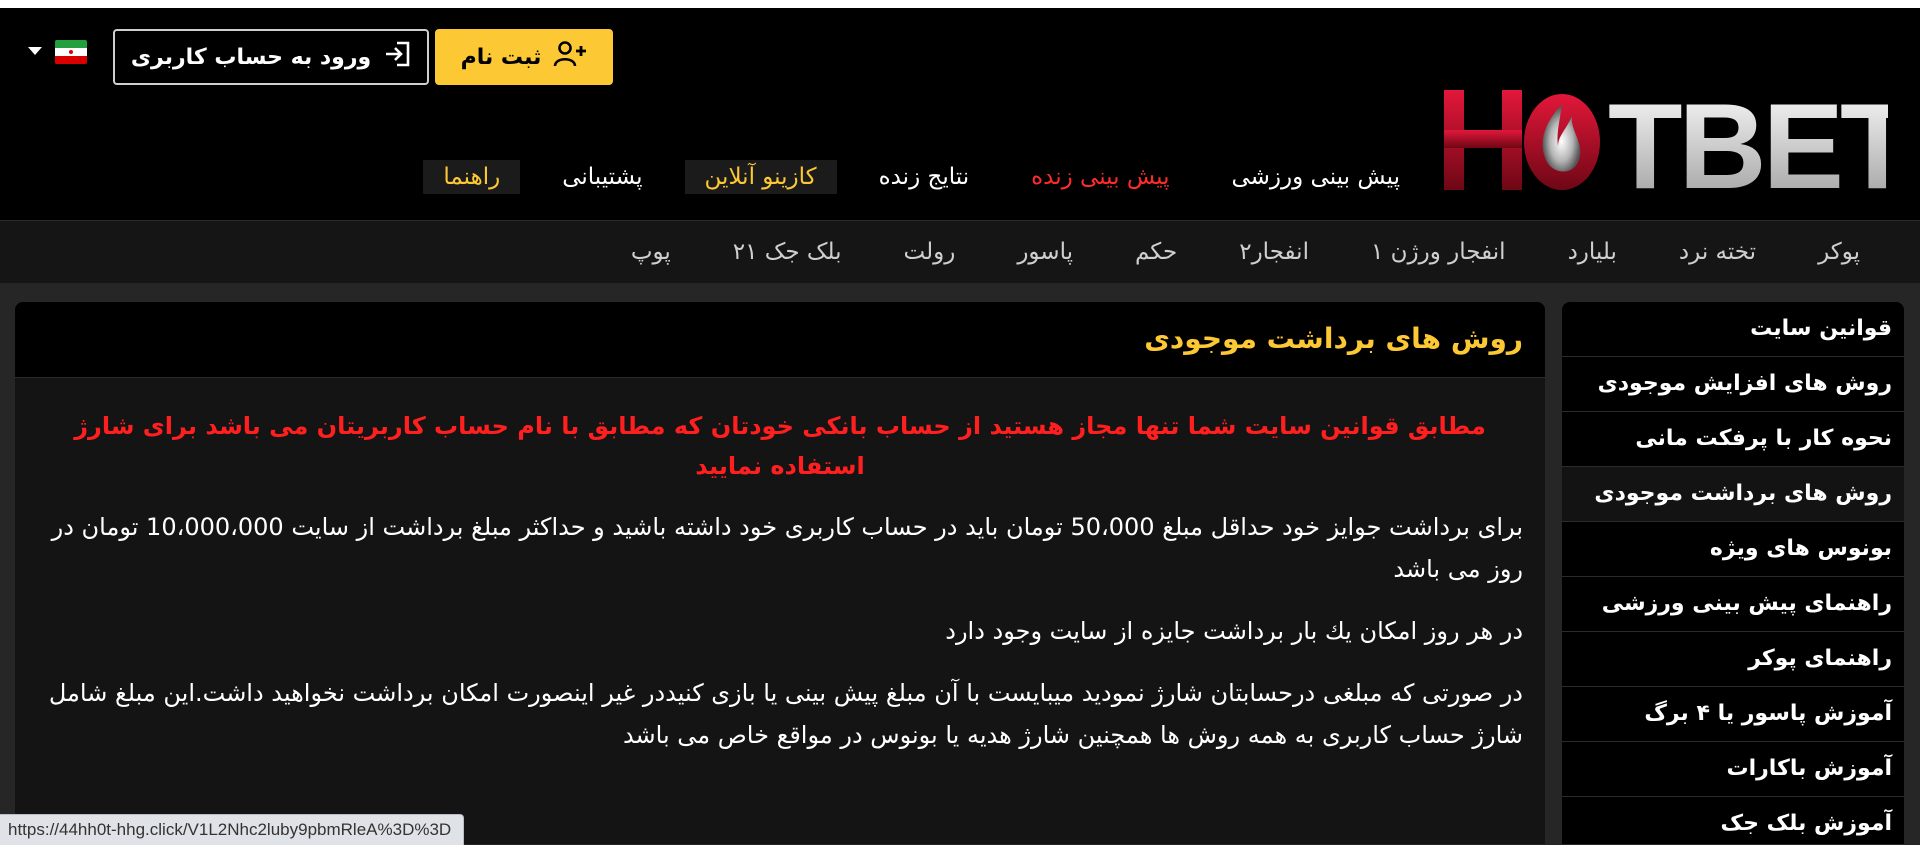 The height and width of the screenshot is (845, 1920). Describe the element at coordinates (930, 252) in the screenshot. I see `subnav-item-roulette: رولت` at that location.